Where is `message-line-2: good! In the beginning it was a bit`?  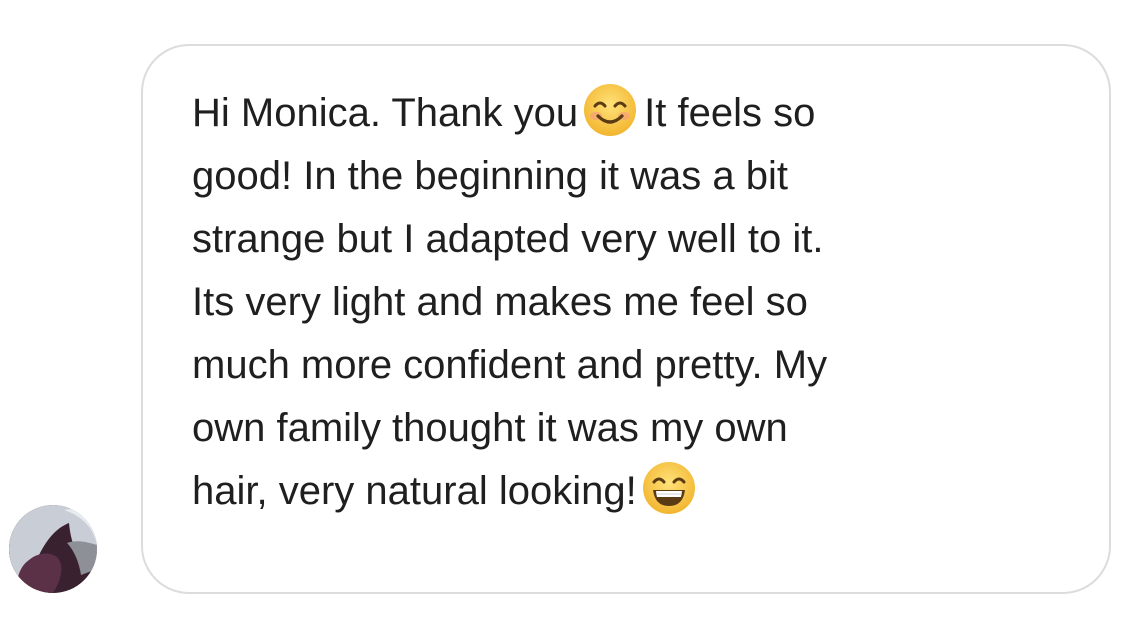 message-line-2: good! In the beginning it was a bit is located at coordinates (490, 176).